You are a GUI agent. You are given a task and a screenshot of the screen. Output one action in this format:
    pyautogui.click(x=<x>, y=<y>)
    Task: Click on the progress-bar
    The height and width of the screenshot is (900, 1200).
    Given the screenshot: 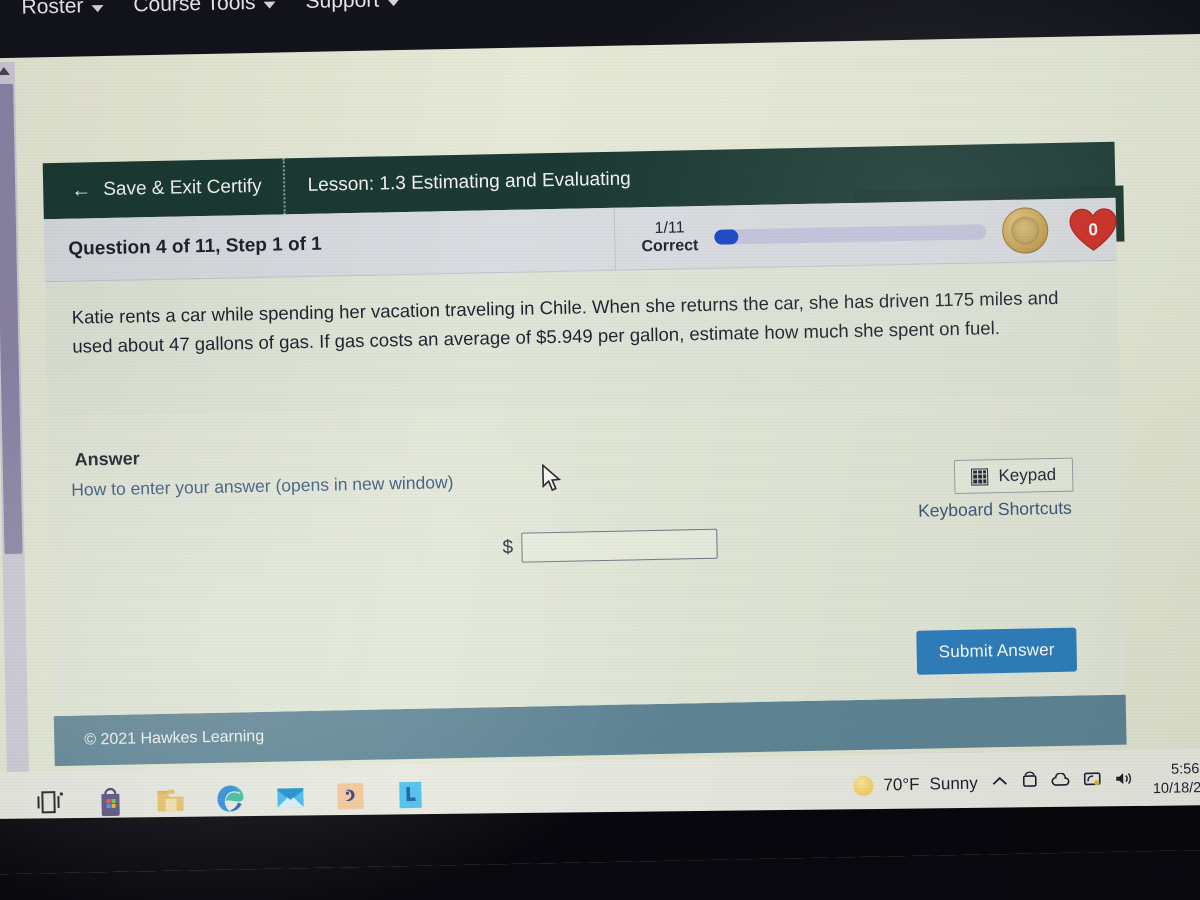 What is the action you would take?
    pyautogui.click(x=850, y=234)
    